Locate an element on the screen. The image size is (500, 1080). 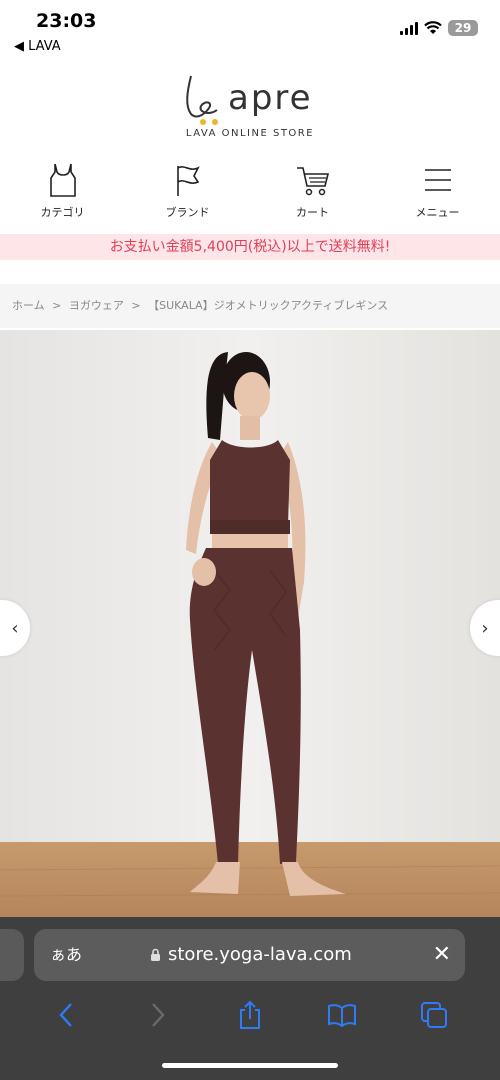
nav-label: ブランド is located at coordinates (187, 212).